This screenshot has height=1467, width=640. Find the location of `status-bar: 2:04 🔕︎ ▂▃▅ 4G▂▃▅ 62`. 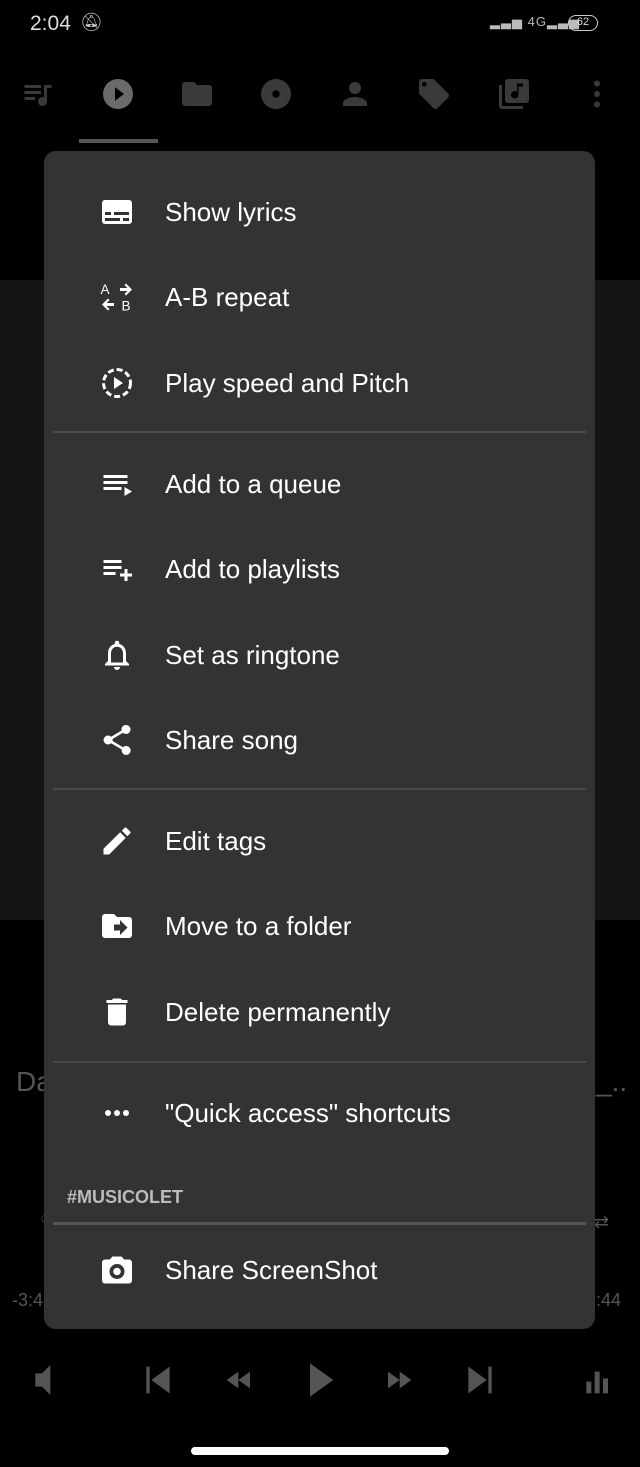

status-bar: 2:04 🔕︎ ▂▃▅ 4G▂▃▅ 62 is located at coordinates (320, 25).